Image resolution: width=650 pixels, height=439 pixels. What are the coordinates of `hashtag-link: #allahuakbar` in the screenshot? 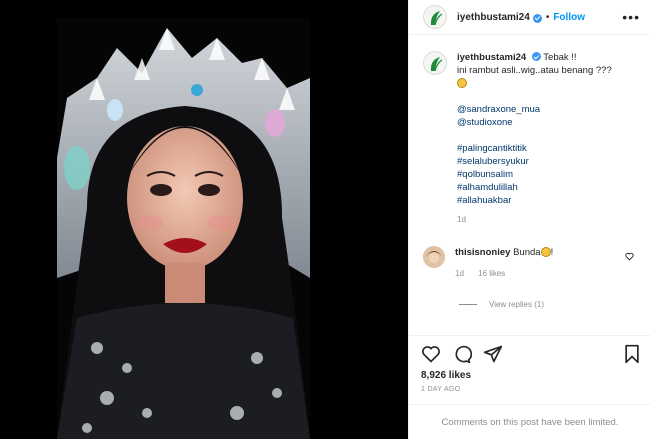 It's located at (534, 200).